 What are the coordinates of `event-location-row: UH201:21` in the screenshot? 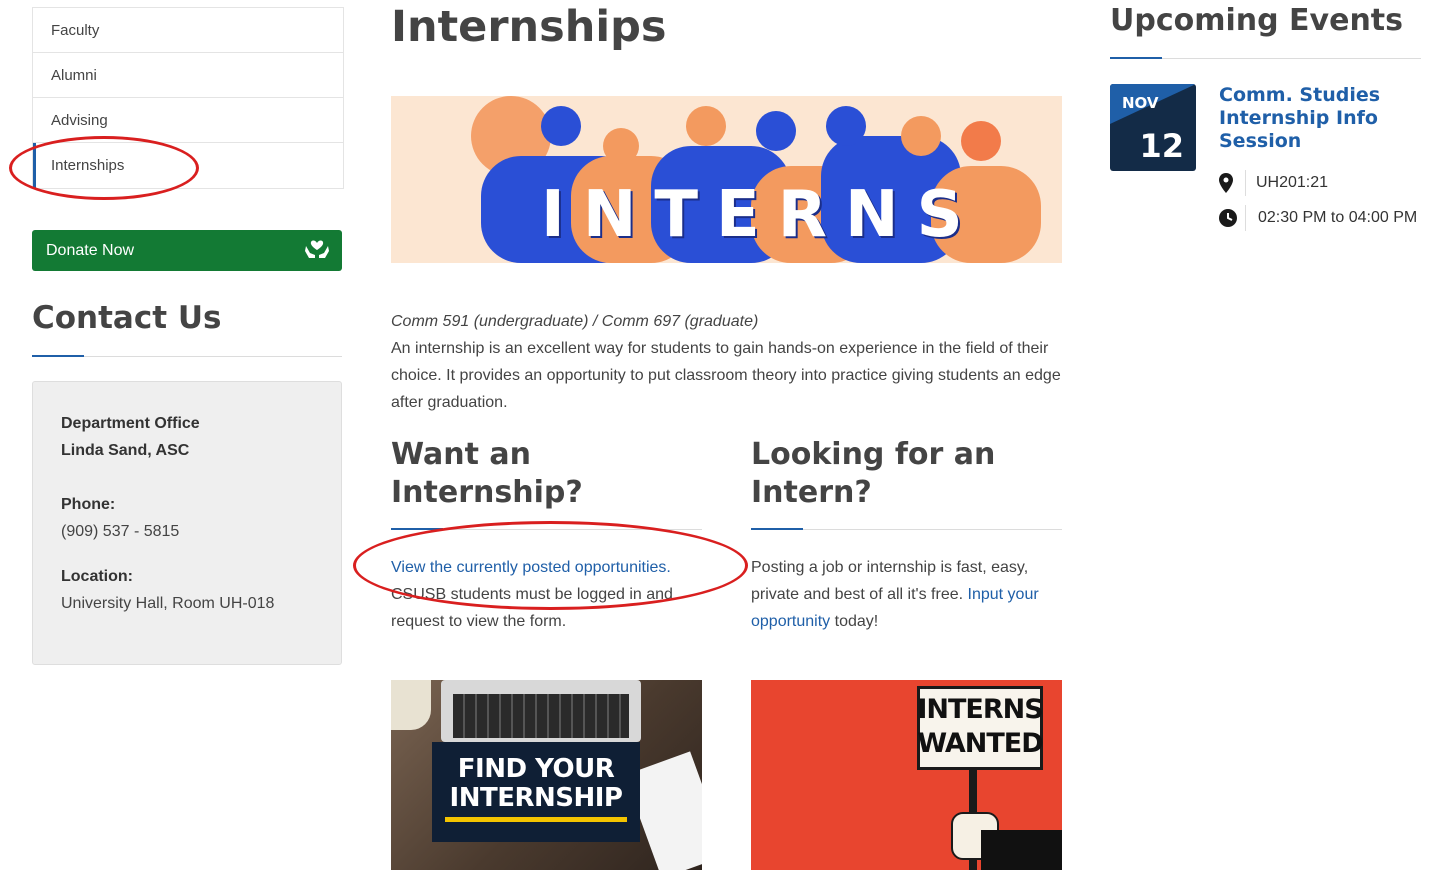 It's located at (1273, 183).